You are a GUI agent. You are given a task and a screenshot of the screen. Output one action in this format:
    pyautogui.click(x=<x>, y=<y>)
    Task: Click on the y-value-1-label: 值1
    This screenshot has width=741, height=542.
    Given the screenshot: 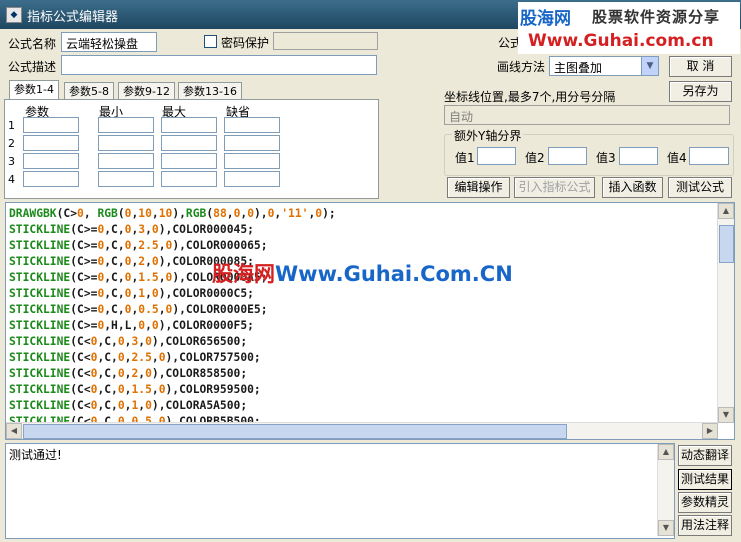 What is the action you would take?
    pyautogui.click(x=465, y=158)
    